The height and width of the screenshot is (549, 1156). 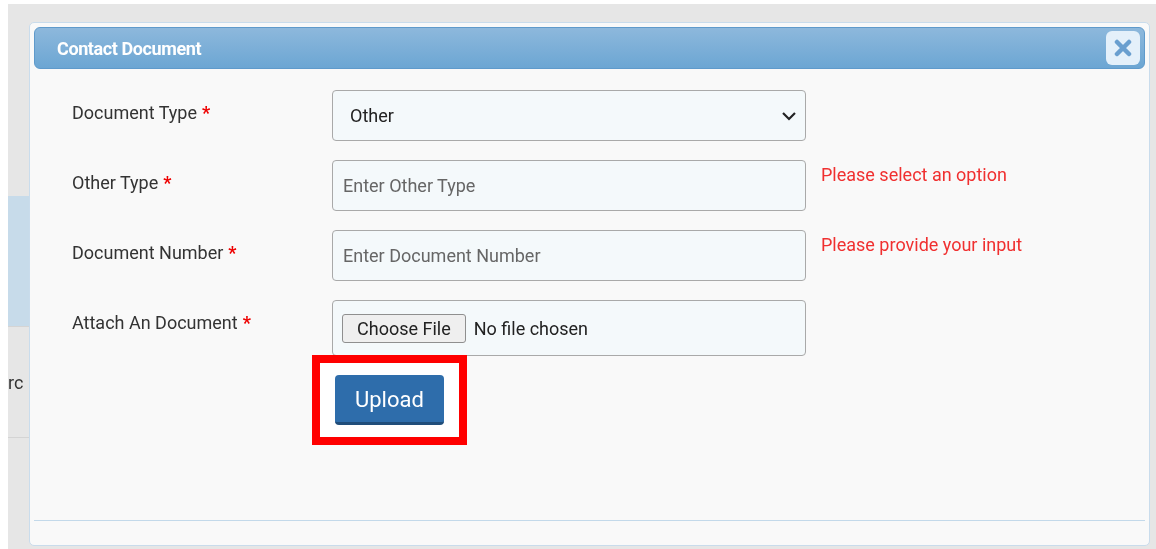 What do you see at coordinates (115, 182) in the screenshot?
I see `field-label: Other Type` at bounding box center [115, 182].